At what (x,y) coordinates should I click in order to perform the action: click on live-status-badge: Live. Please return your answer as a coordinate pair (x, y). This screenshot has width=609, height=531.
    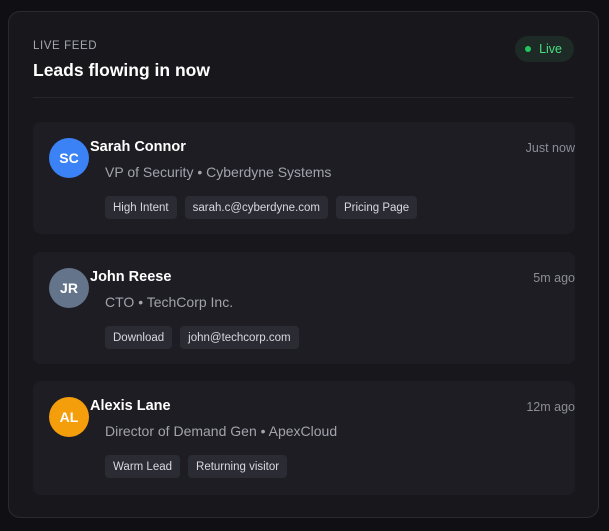
    Looking at the image, I should click on (544, 49).